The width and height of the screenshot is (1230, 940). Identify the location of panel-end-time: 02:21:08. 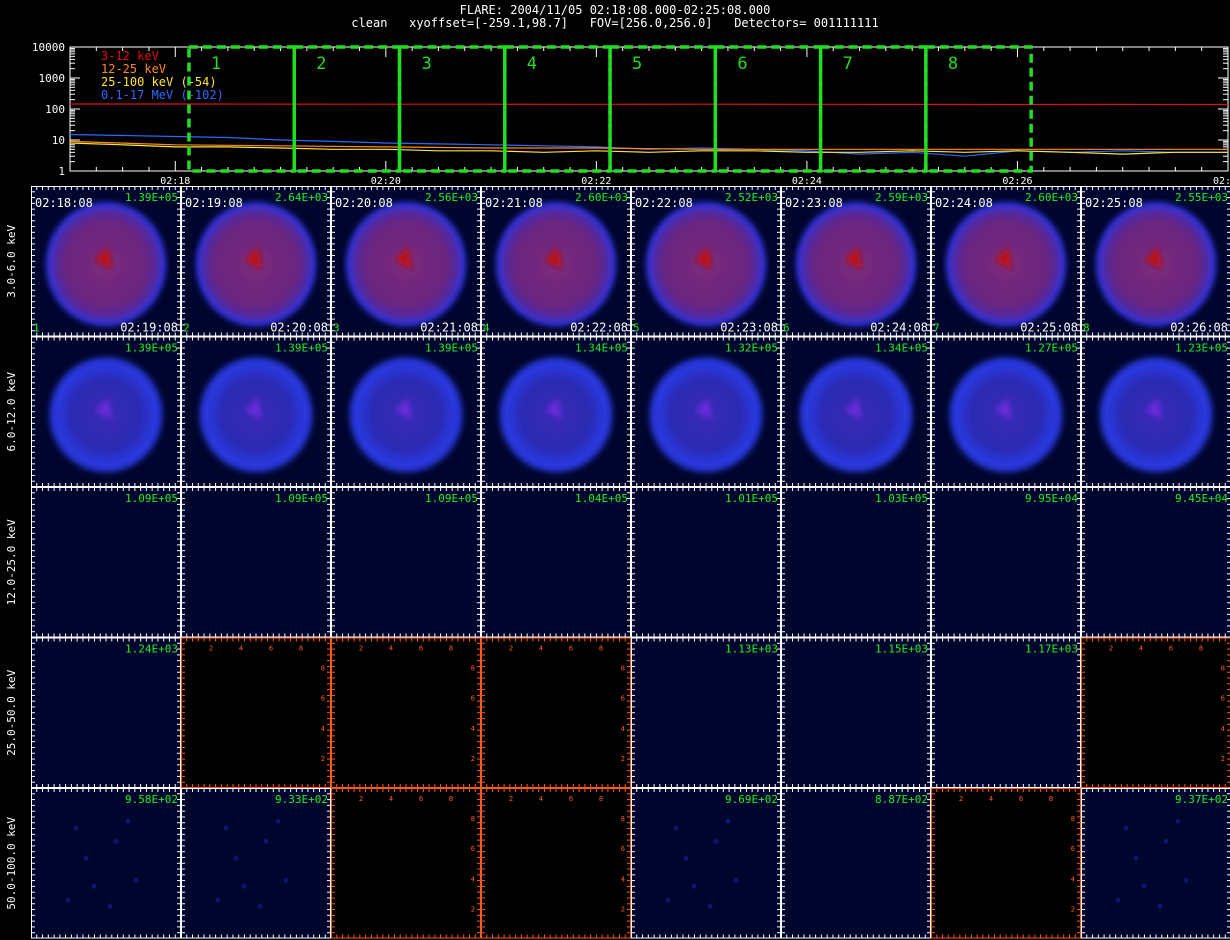
(449, 328).